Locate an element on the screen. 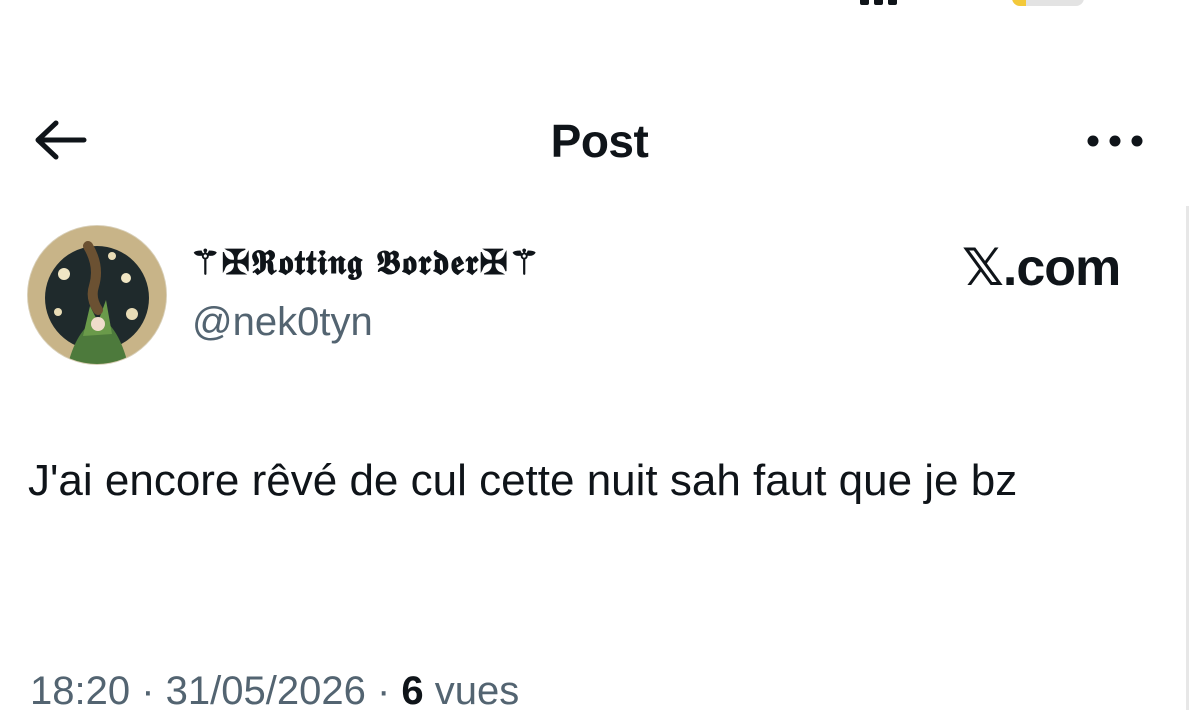  post-time: 18:20 is located at coordinates (80, 691).